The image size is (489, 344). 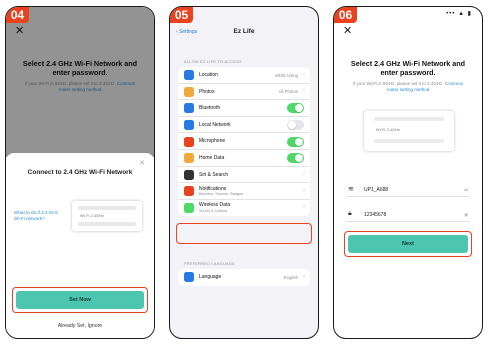 What do you see at coordinates (80, 82) in the screenshot?
I see `modal-overlay` at bounding box center [80, 82].